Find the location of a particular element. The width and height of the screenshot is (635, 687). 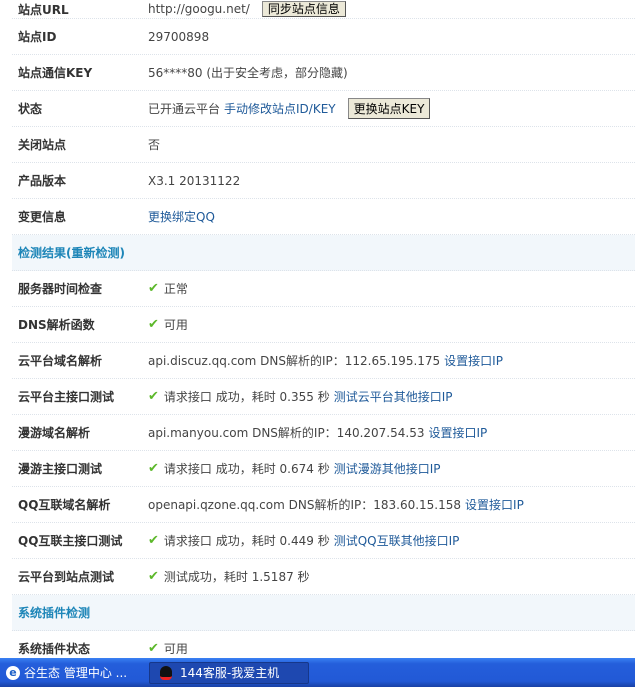

row-close-site: 关闭站点否 is located at coordinates (323, 145).